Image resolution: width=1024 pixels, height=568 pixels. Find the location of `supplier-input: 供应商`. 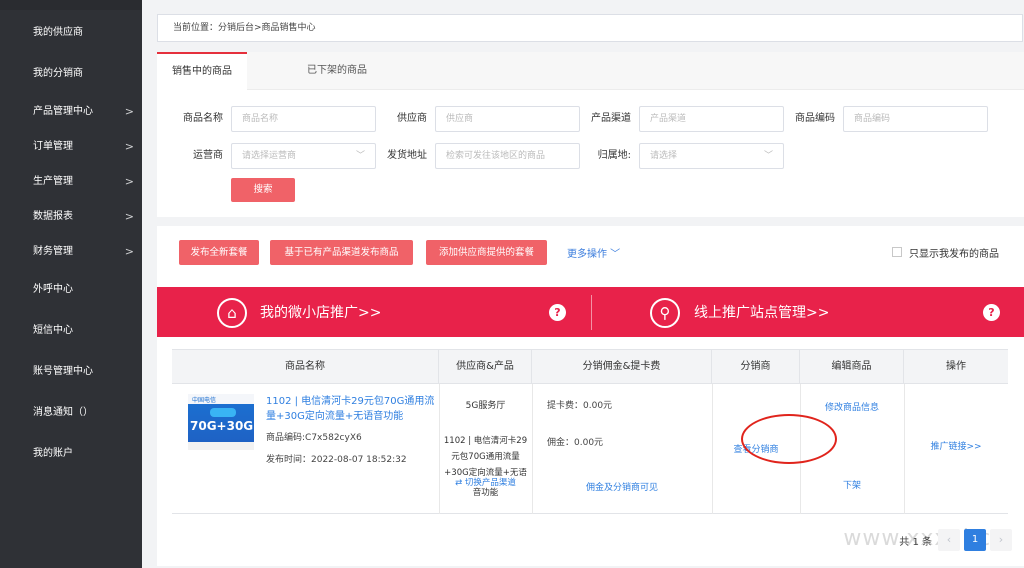

supplier-input: 供应商 is located at coordinates (507, 119).